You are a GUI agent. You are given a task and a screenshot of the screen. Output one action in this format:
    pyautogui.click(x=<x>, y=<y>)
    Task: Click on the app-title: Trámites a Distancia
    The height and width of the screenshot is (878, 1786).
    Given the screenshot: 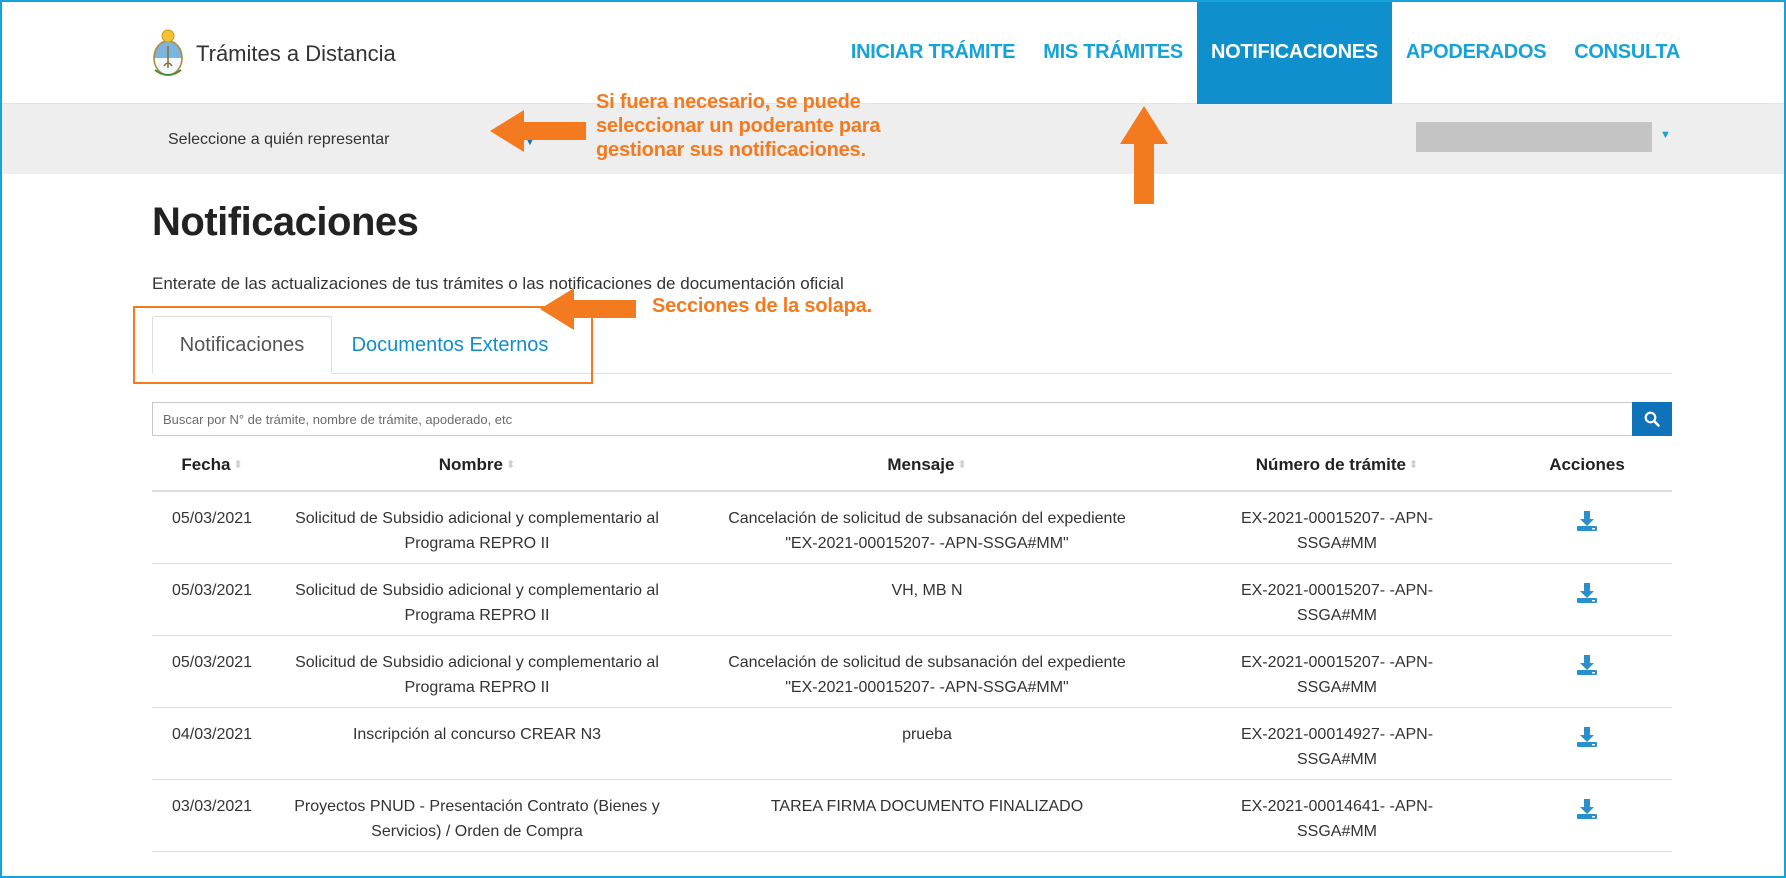 What is the action you would take?
    pyautogui.click(x=296, y=53)
    